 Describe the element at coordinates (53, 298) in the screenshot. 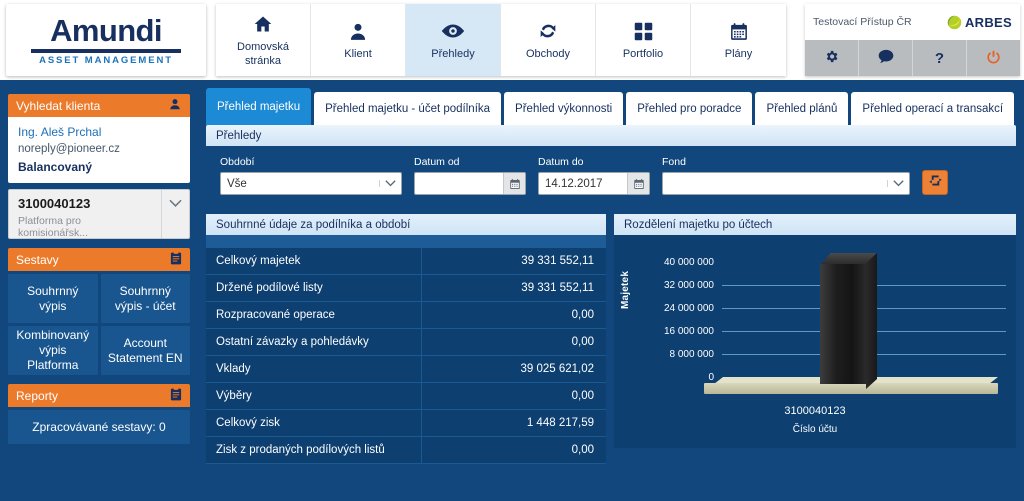

I see `report-button-souhrnny-vypis: Souhrnný výpis` at that location.